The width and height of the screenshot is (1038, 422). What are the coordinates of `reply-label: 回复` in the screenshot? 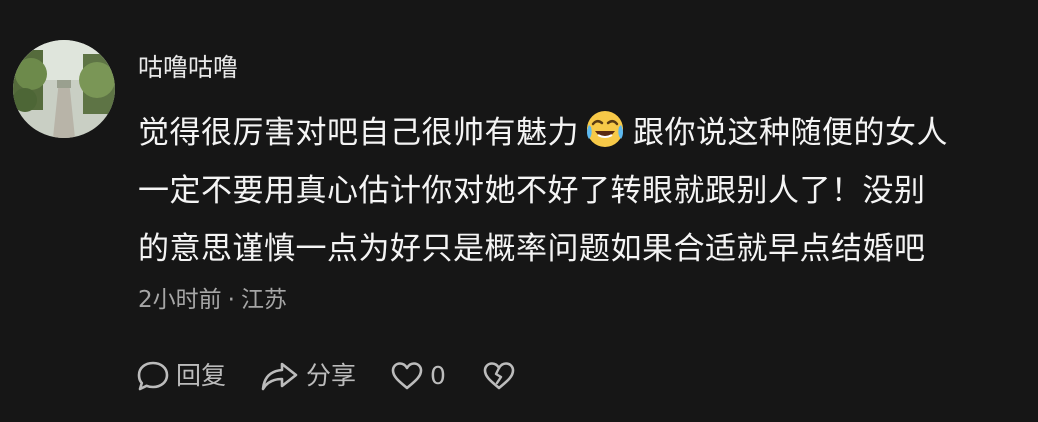 It's located at (201, 375).